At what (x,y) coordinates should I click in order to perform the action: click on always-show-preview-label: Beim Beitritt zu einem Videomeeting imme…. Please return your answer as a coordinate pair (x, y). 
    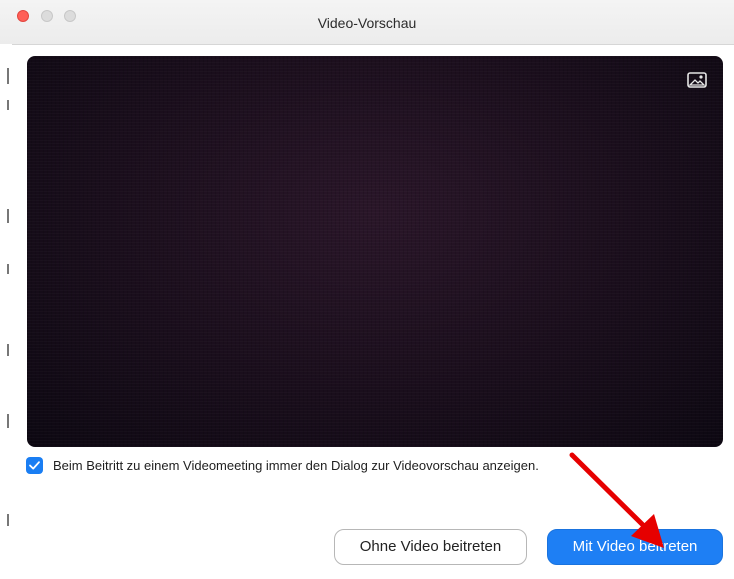
    Looking at the image, I should click on (296, 465).